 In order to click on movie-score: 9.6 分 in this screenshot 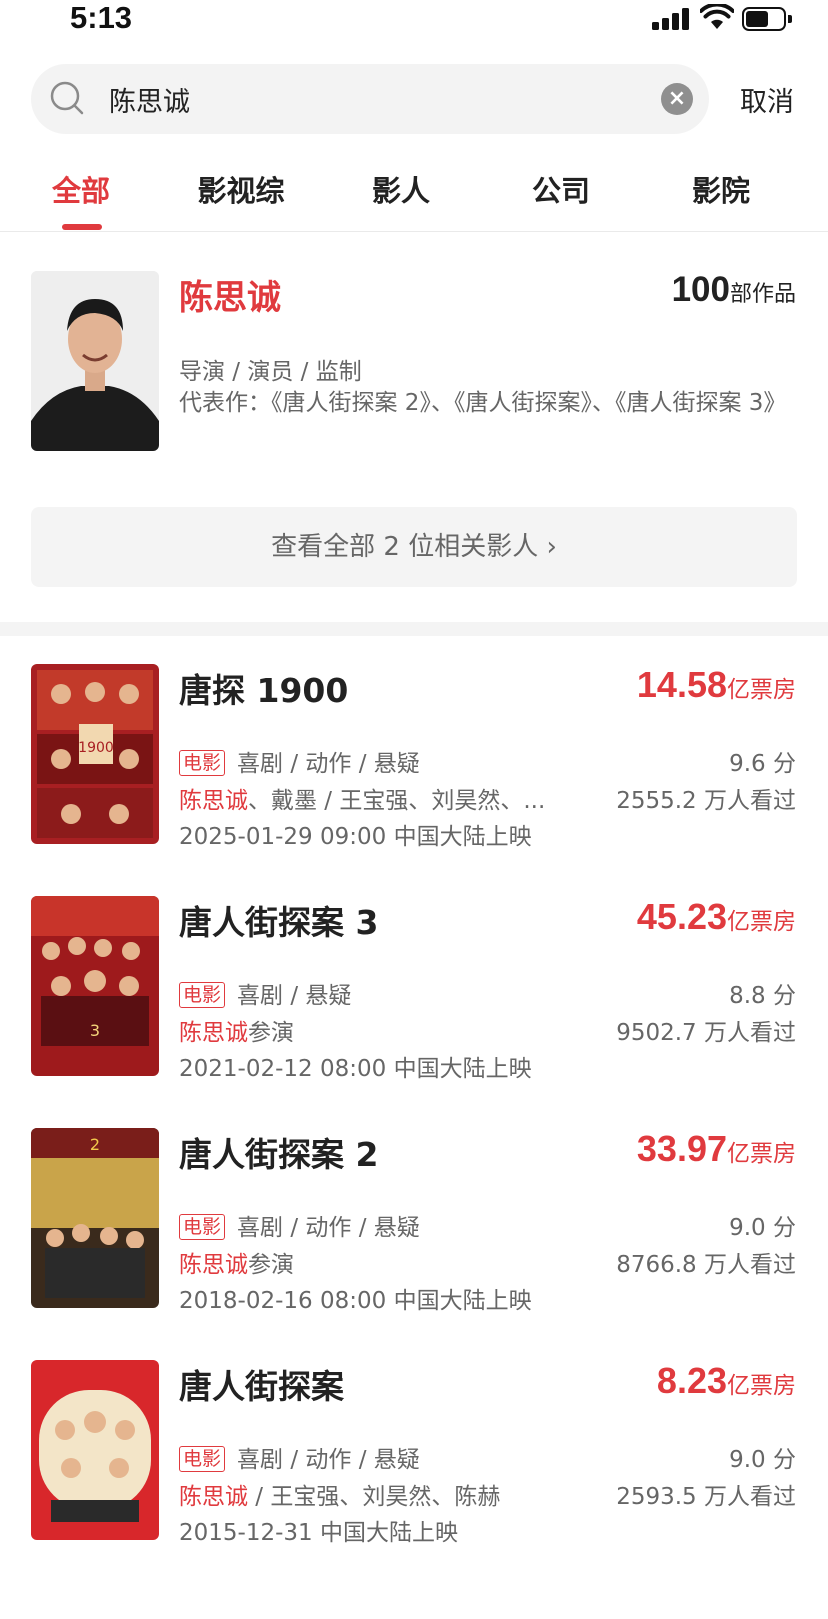, I will do `click(762, 764)`.